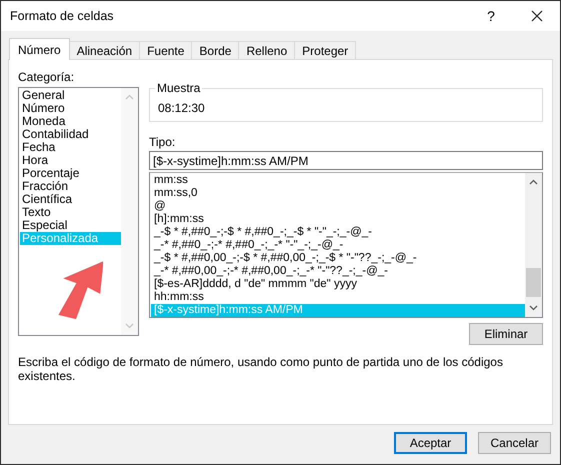 This screenshot has height=465, width=561. Describe the element at coordinates (325, 50) in the screenshot. I see `tab: Proteger` at that location.